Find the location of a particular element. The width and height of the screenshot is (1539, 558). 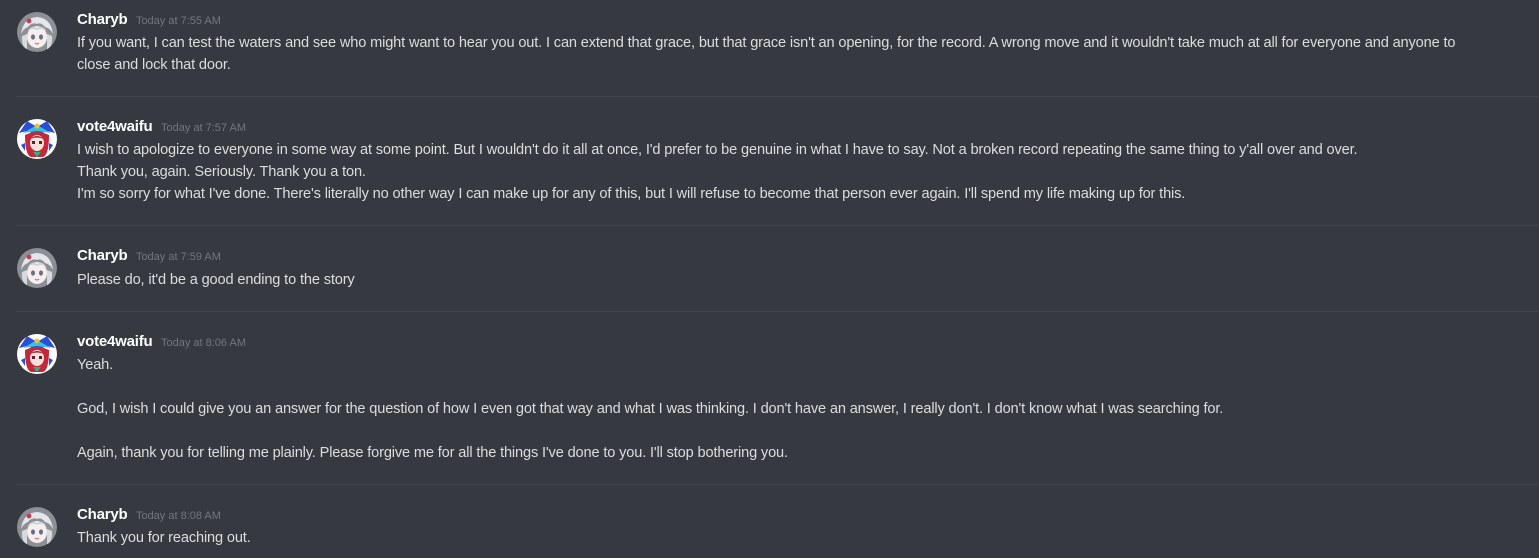

message-header: Charyb Today at 8:08 AM is located at coordinates (149, 515).